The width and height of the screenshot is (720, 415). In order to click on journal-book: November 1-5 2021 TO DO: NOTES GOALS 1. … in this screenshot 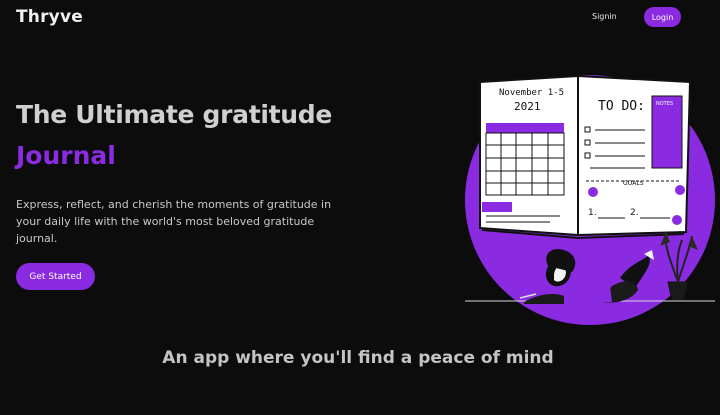, I will do `click(585, 157)`.